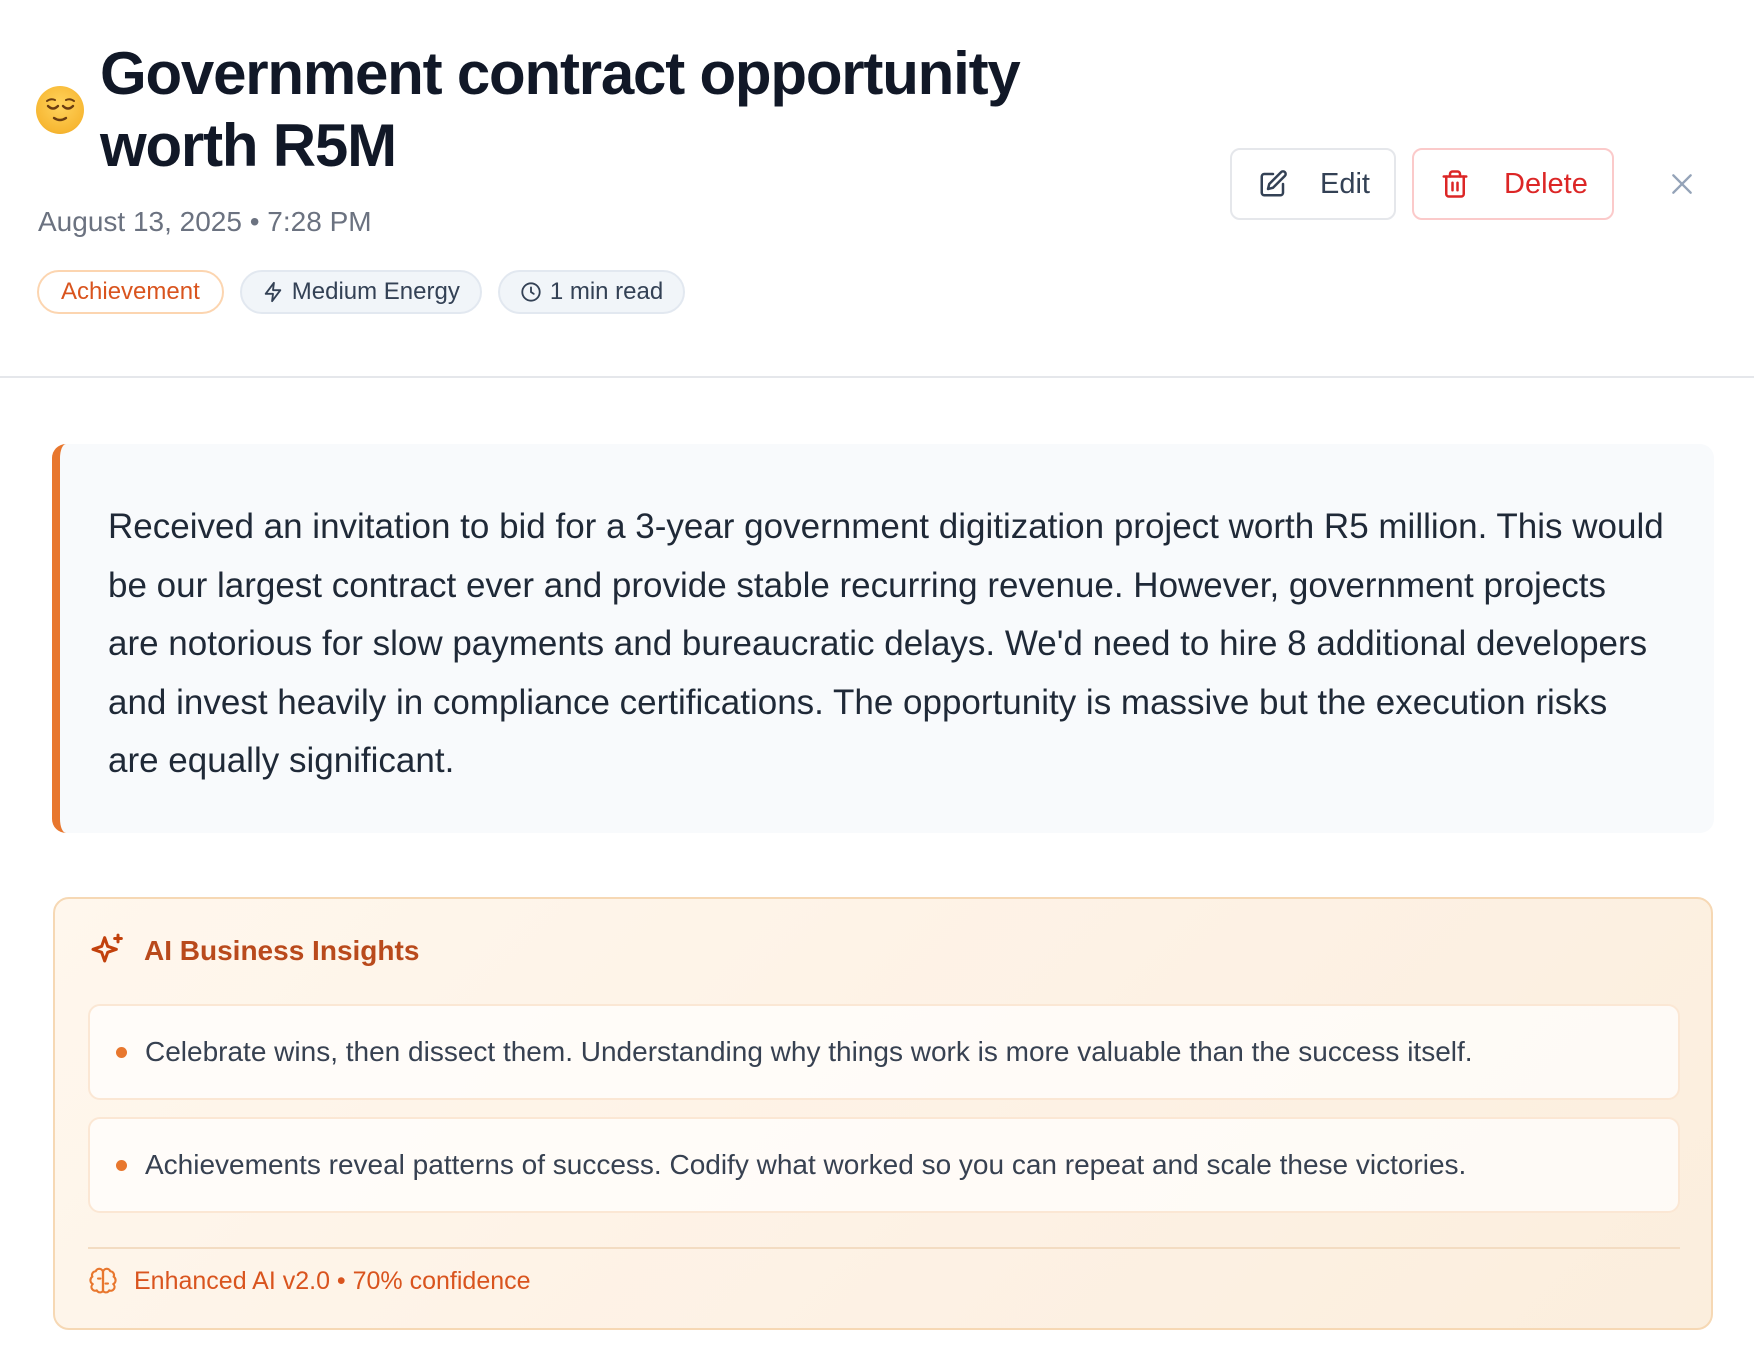 This screenshot has height=1368, width=1754. I want to click on close-button, so click(1682, 184).